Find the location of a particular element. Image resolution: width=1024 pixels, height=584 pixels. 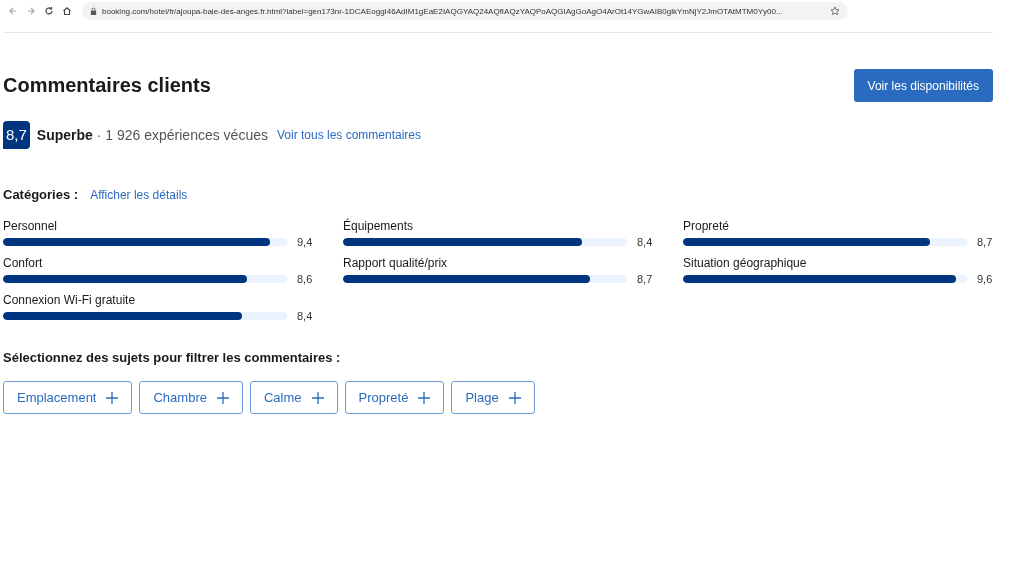

category-score: 8,6 is located at coordinates (305, 279).